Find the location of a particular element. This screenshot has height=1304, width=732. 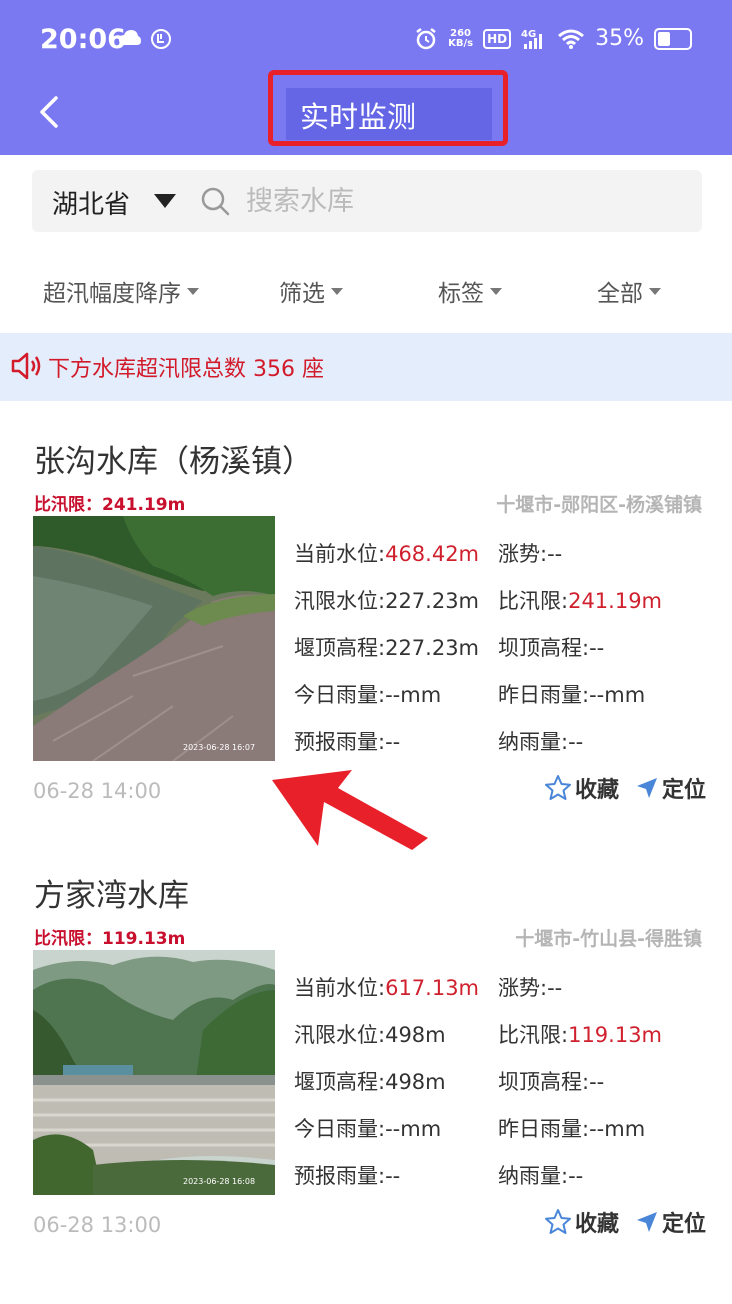

filter-tags: 标签 is located at coordinates (470, 291).